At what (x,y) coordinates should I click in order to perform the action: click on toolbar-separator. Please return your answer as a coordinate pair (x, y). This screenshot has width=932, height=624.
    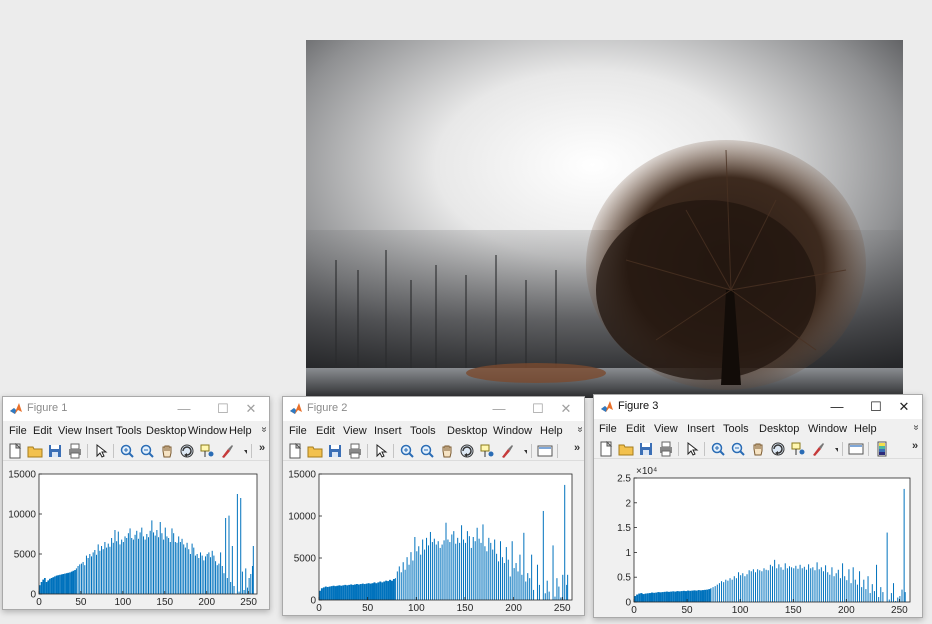
    Looking at the image, I should click on (531, 451).